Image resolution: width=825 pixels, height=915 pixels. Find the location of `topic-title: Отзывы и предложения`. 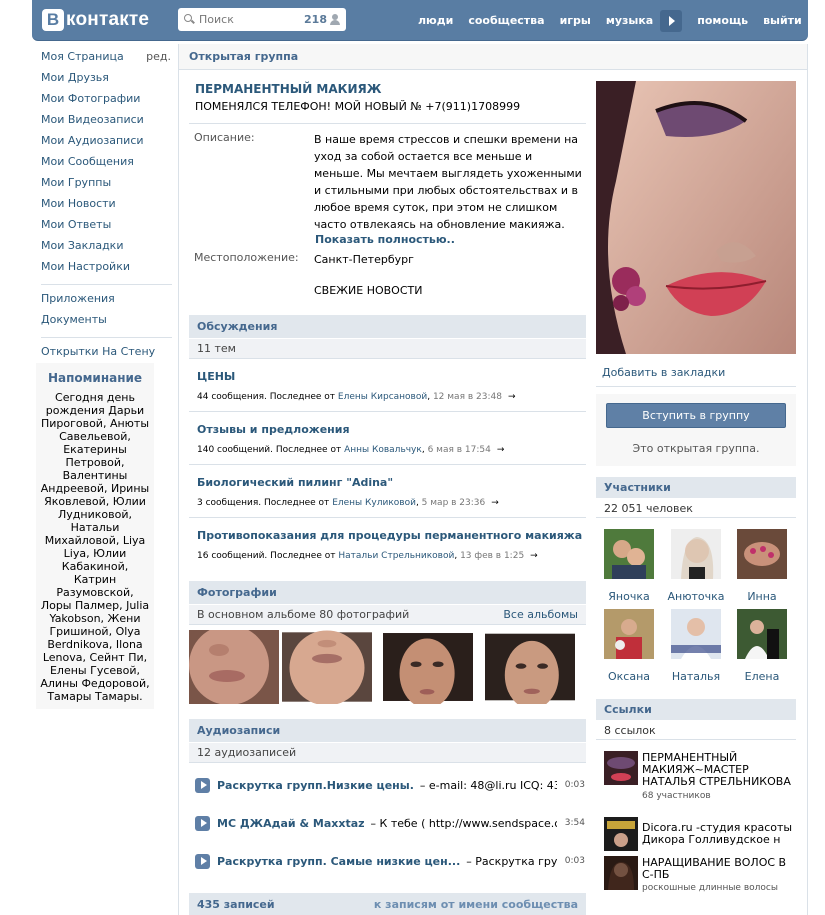

topic-title: Отзывы и предложения is located at coordinates (392, 429).